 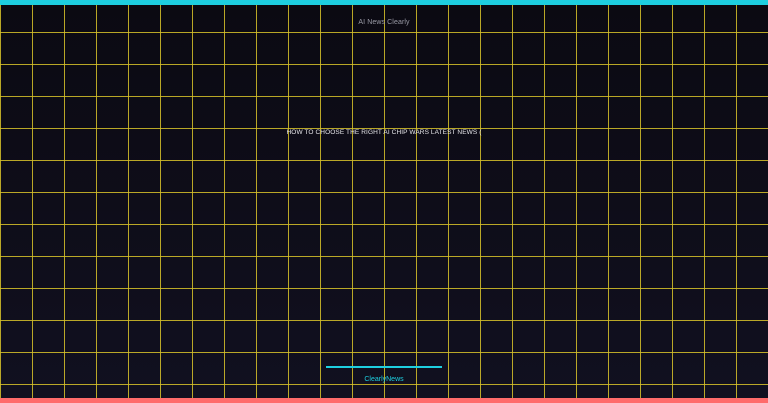 I want to click on bottom-accent-bar, so click(x=384, y=400).